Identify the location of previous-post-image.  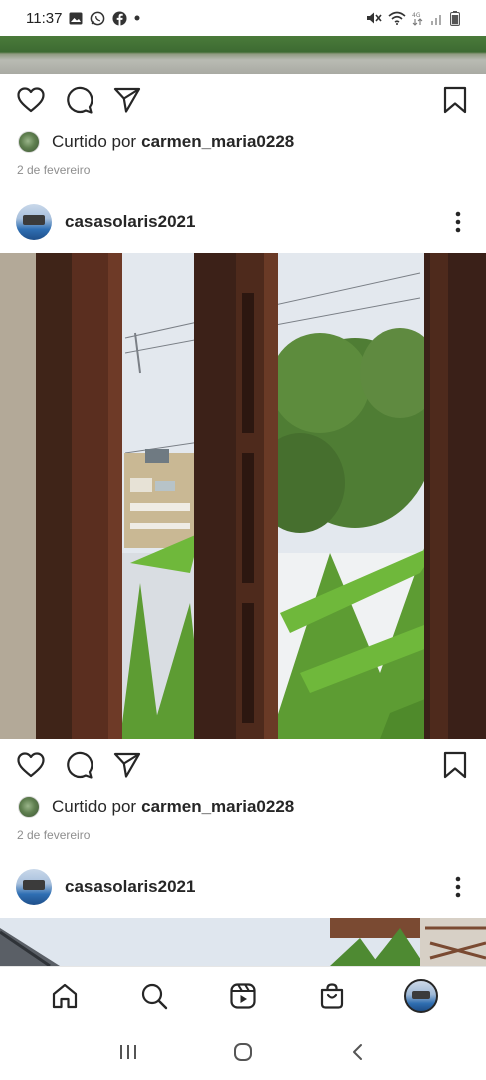
(243, 55).